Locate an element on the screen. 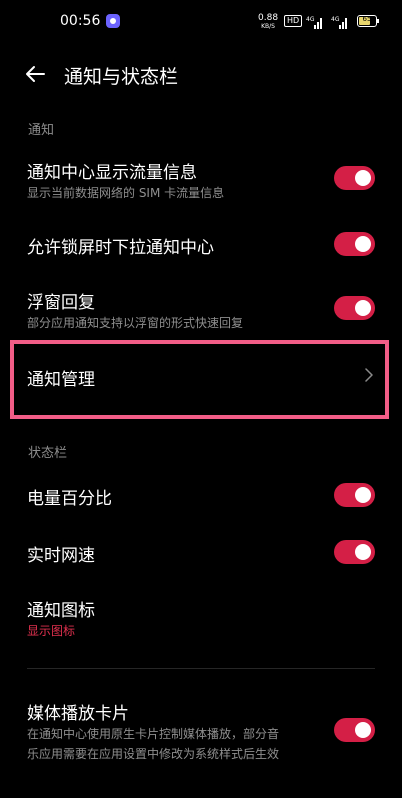 This screenshot has height=798, width=402. row-title: 实时网速 is located at coordinates (61, 556).